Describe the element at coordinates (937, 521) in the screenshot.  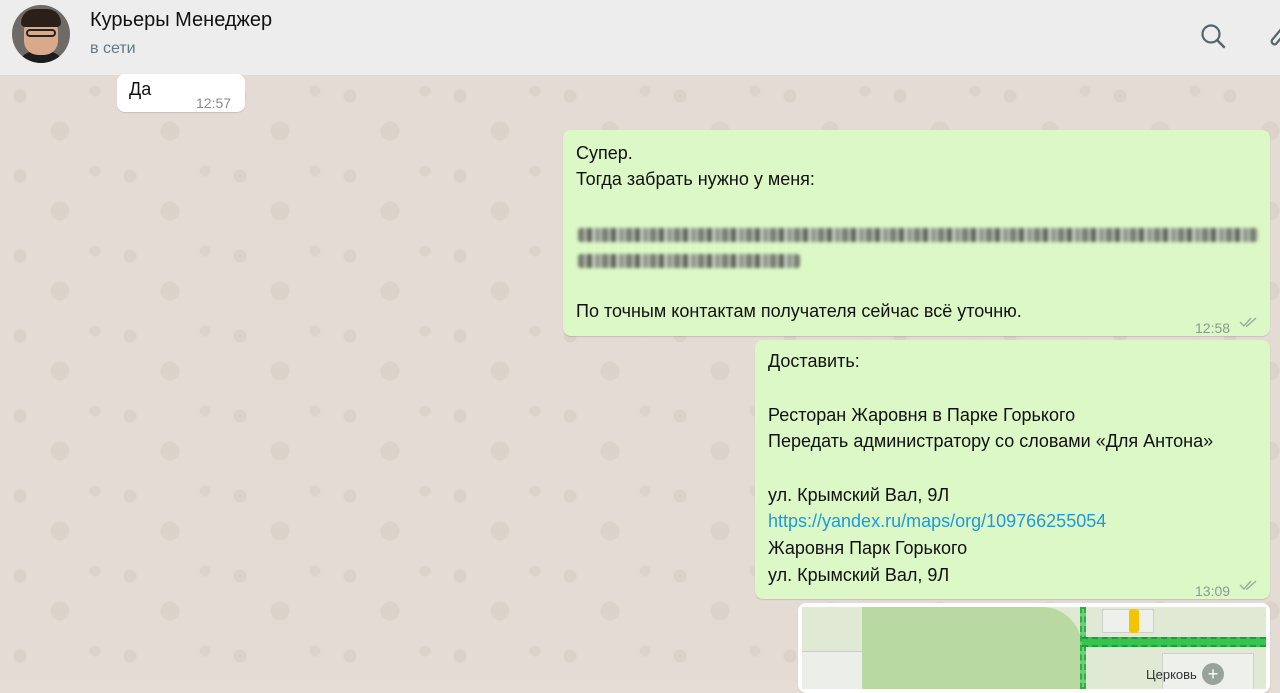
I see `map-link: https://yandex.ru/maps/org/109766255054` at that location.